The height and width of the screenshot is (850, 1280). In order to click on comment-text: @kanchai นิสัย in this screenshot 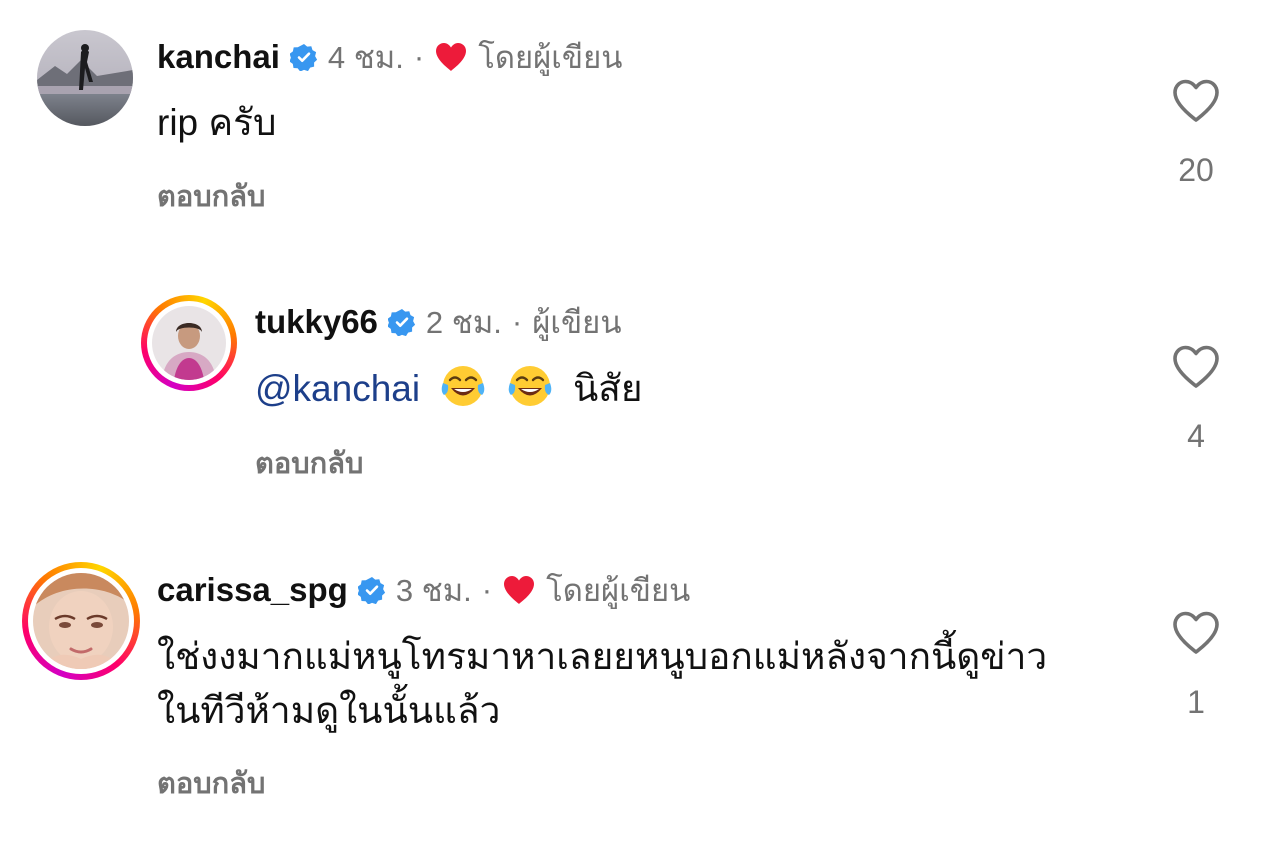, I will do `click(449, 389)`.